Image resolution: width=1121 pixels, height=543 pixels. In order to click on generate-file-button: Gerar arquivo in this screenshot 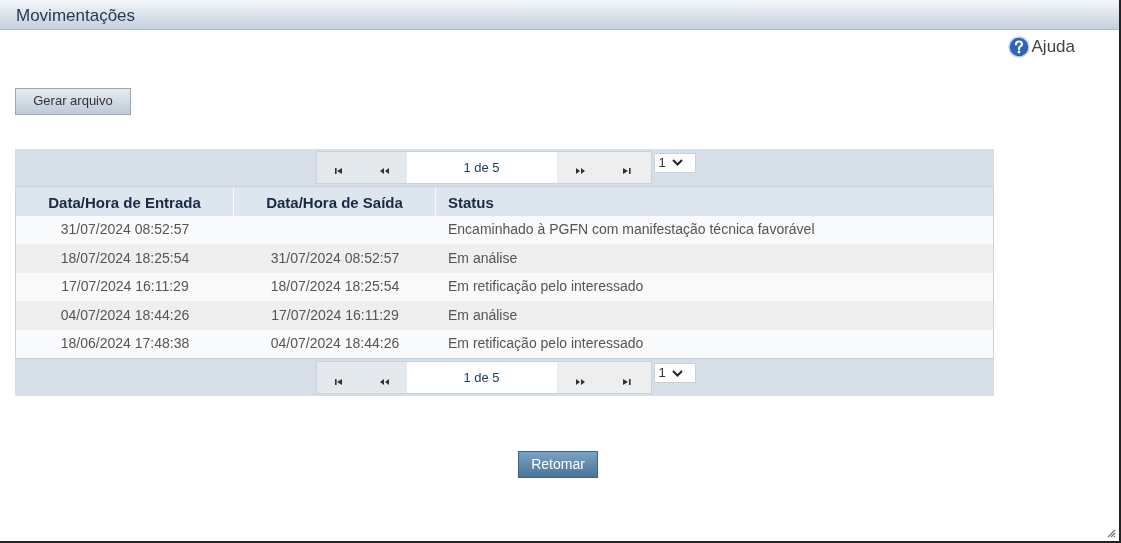, I will do `click(73, 101)`.